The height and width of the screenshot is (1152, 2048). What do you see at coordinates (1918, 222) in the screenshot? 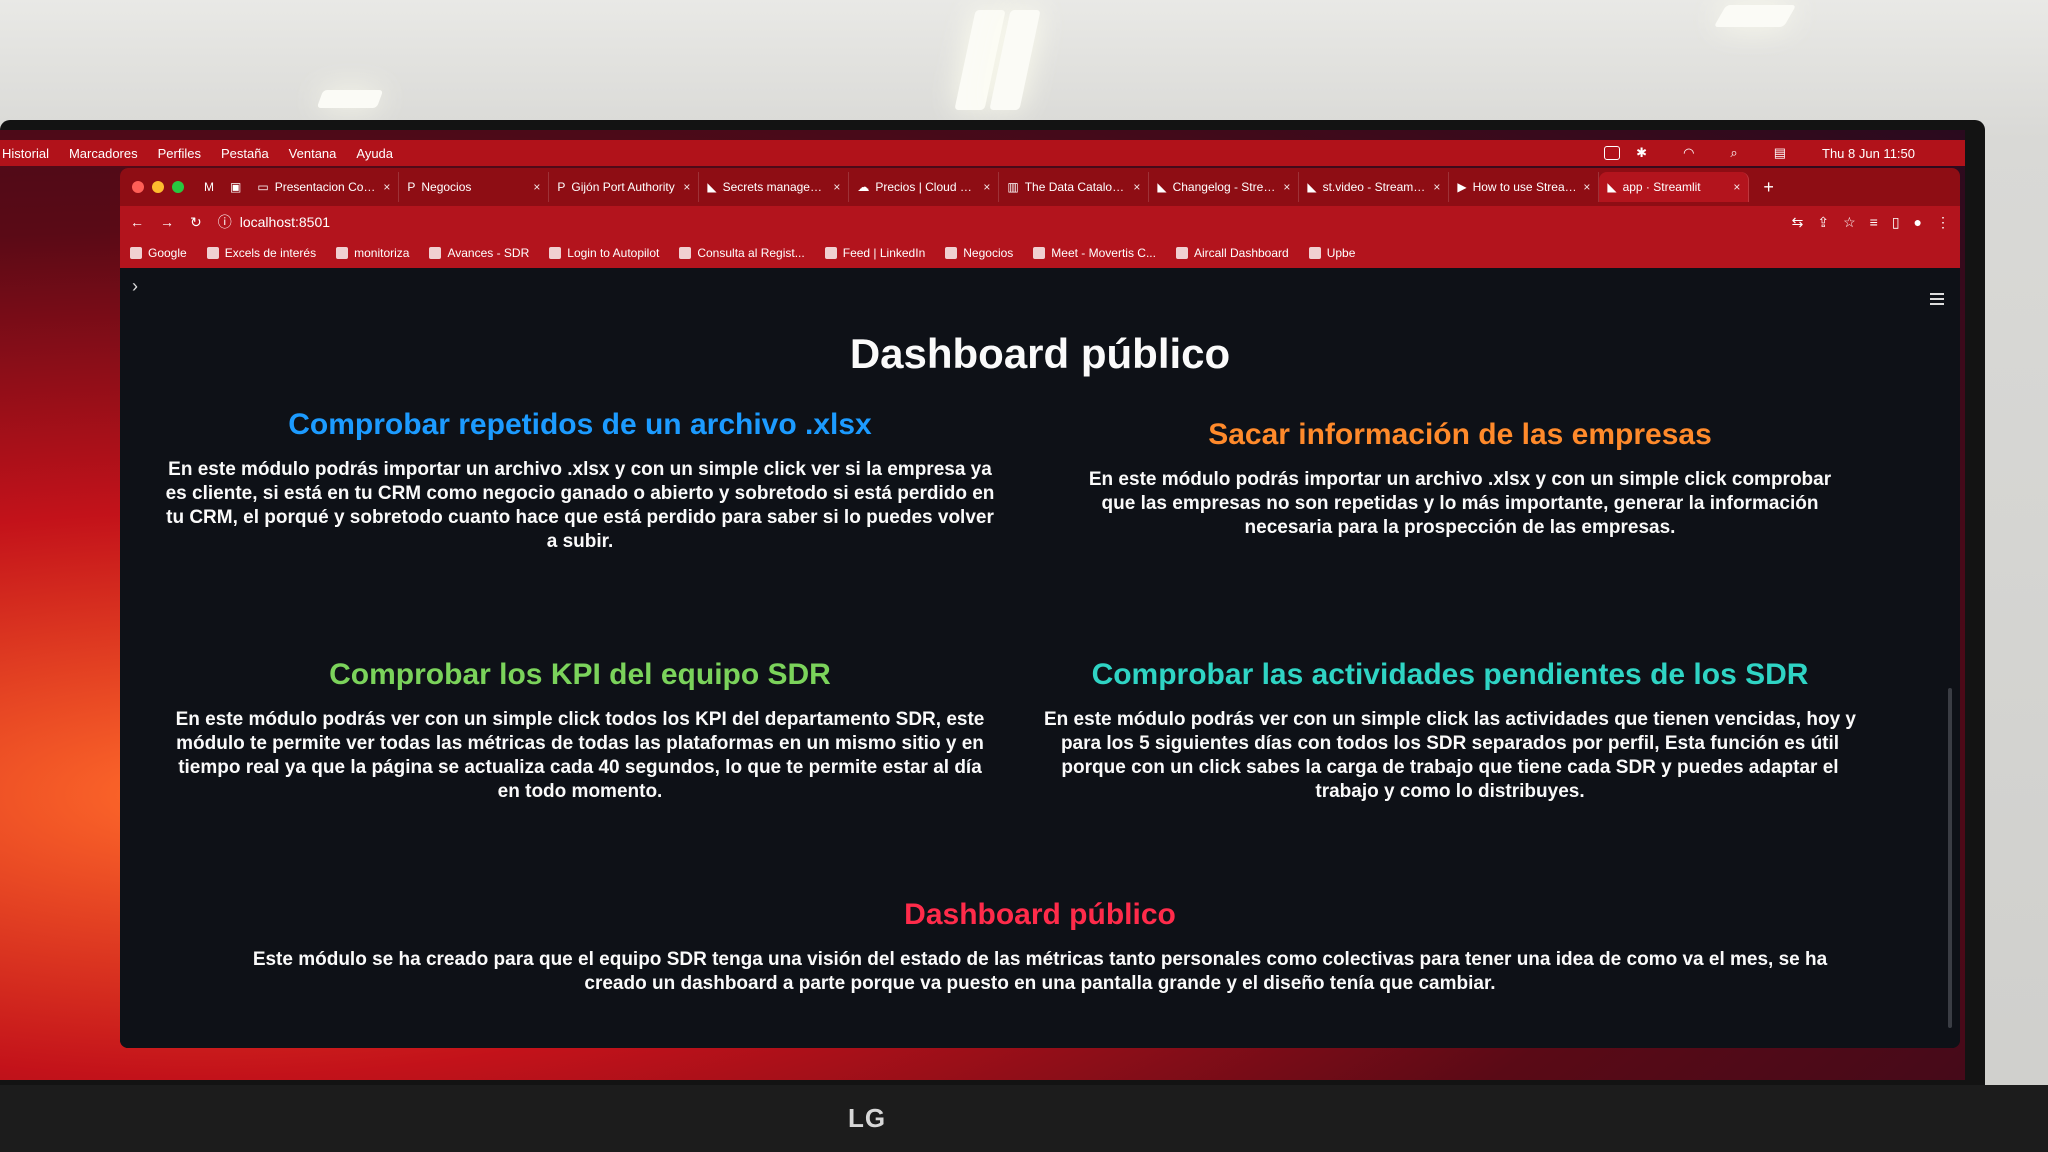
I see `profile-avatar: ●` at bounding box center [1918, 222].